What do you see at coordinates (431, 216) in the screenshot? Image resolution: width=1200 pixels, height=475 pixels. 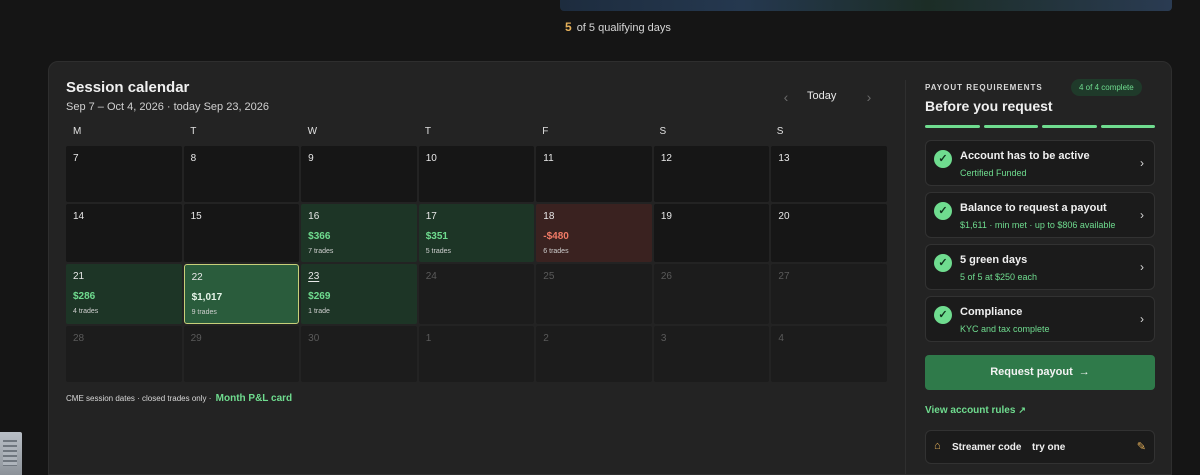 I see `day-number: 17` at bounding box center [431, 216].